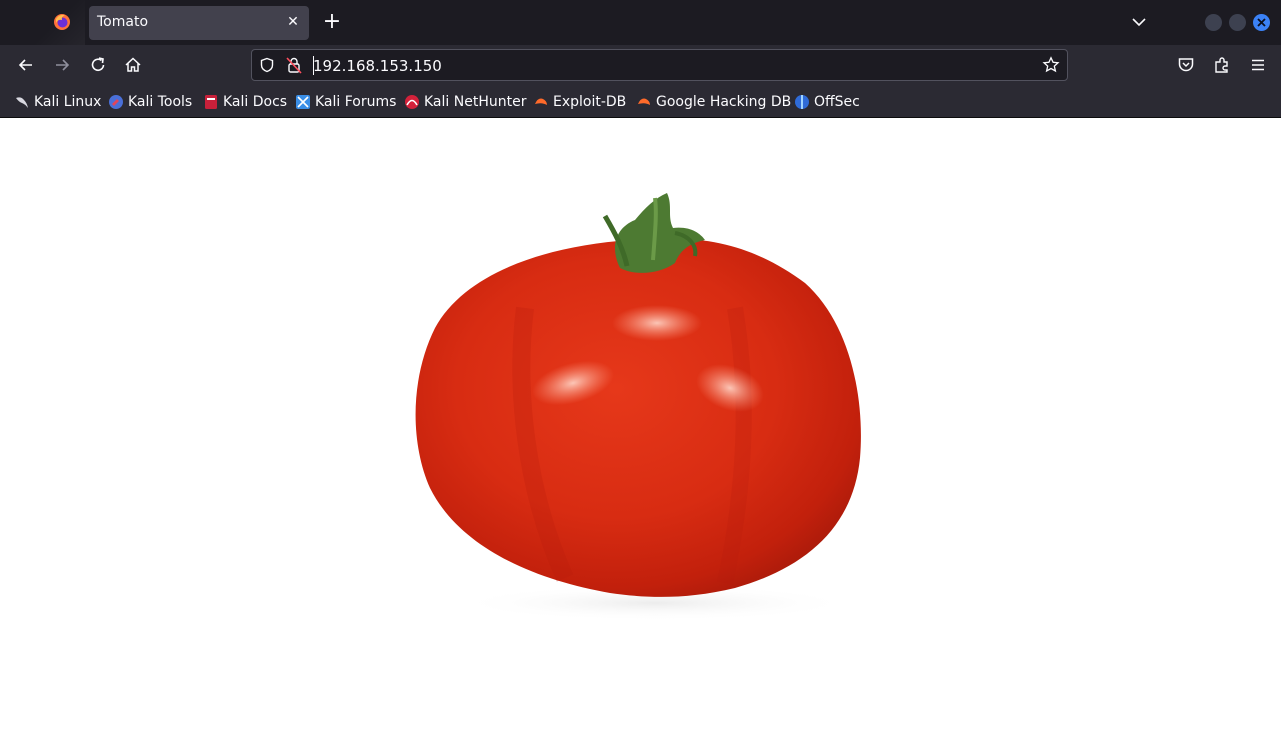 The height and width of the screenshot is (754, 1281). What do you see at coordinates (98, 65) in the screenshot?
I see `reload-icon` at bounding box center [98, 65].